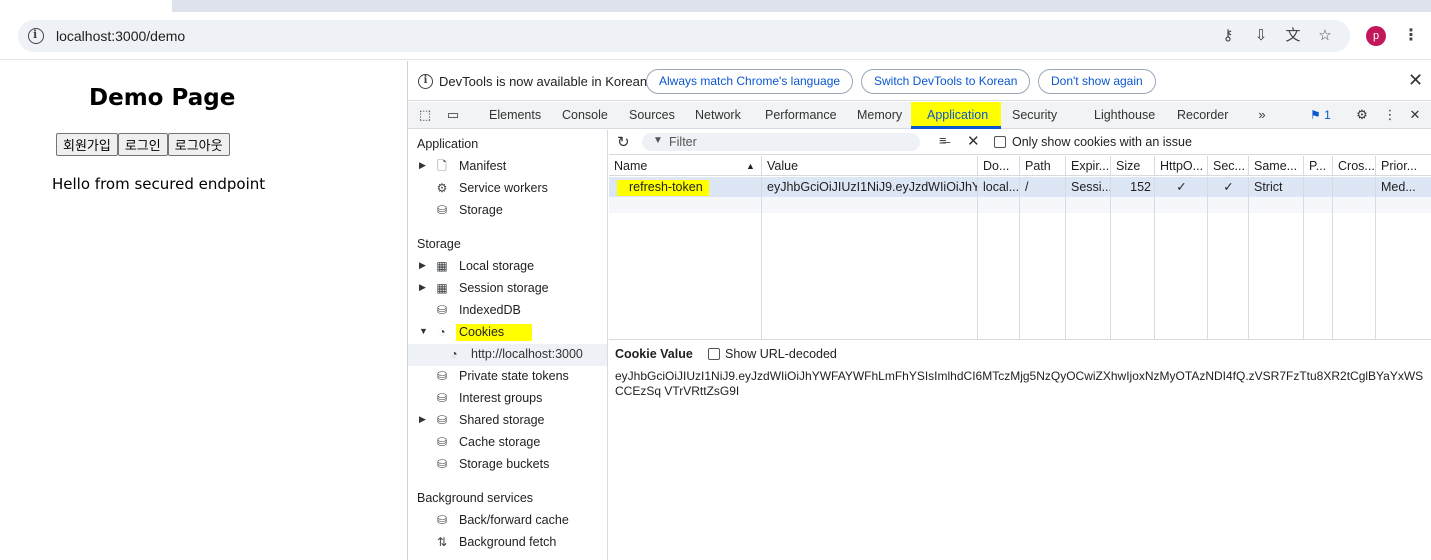  What do you see at coordinates (1043, 166) in the screenshot?
I see `column-header-path: Path` at bounding box center [1043, 166].